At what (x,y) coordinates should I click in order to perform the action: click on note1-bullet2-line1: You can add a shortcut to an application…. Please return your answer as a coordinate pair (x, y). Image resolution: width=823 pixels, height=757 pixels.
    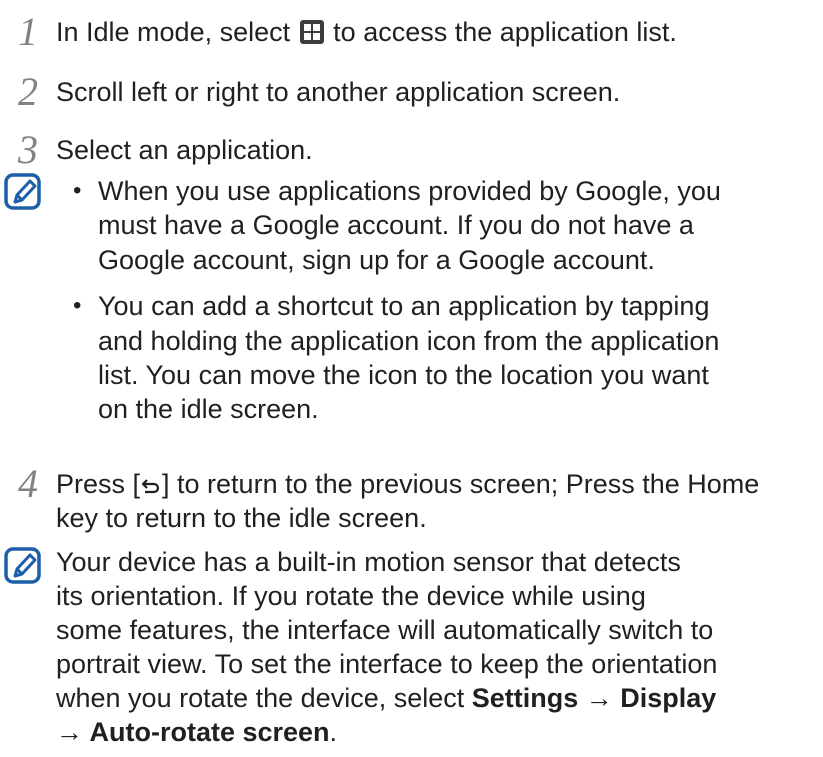
    Looking at the image, I should click on (404, 306).